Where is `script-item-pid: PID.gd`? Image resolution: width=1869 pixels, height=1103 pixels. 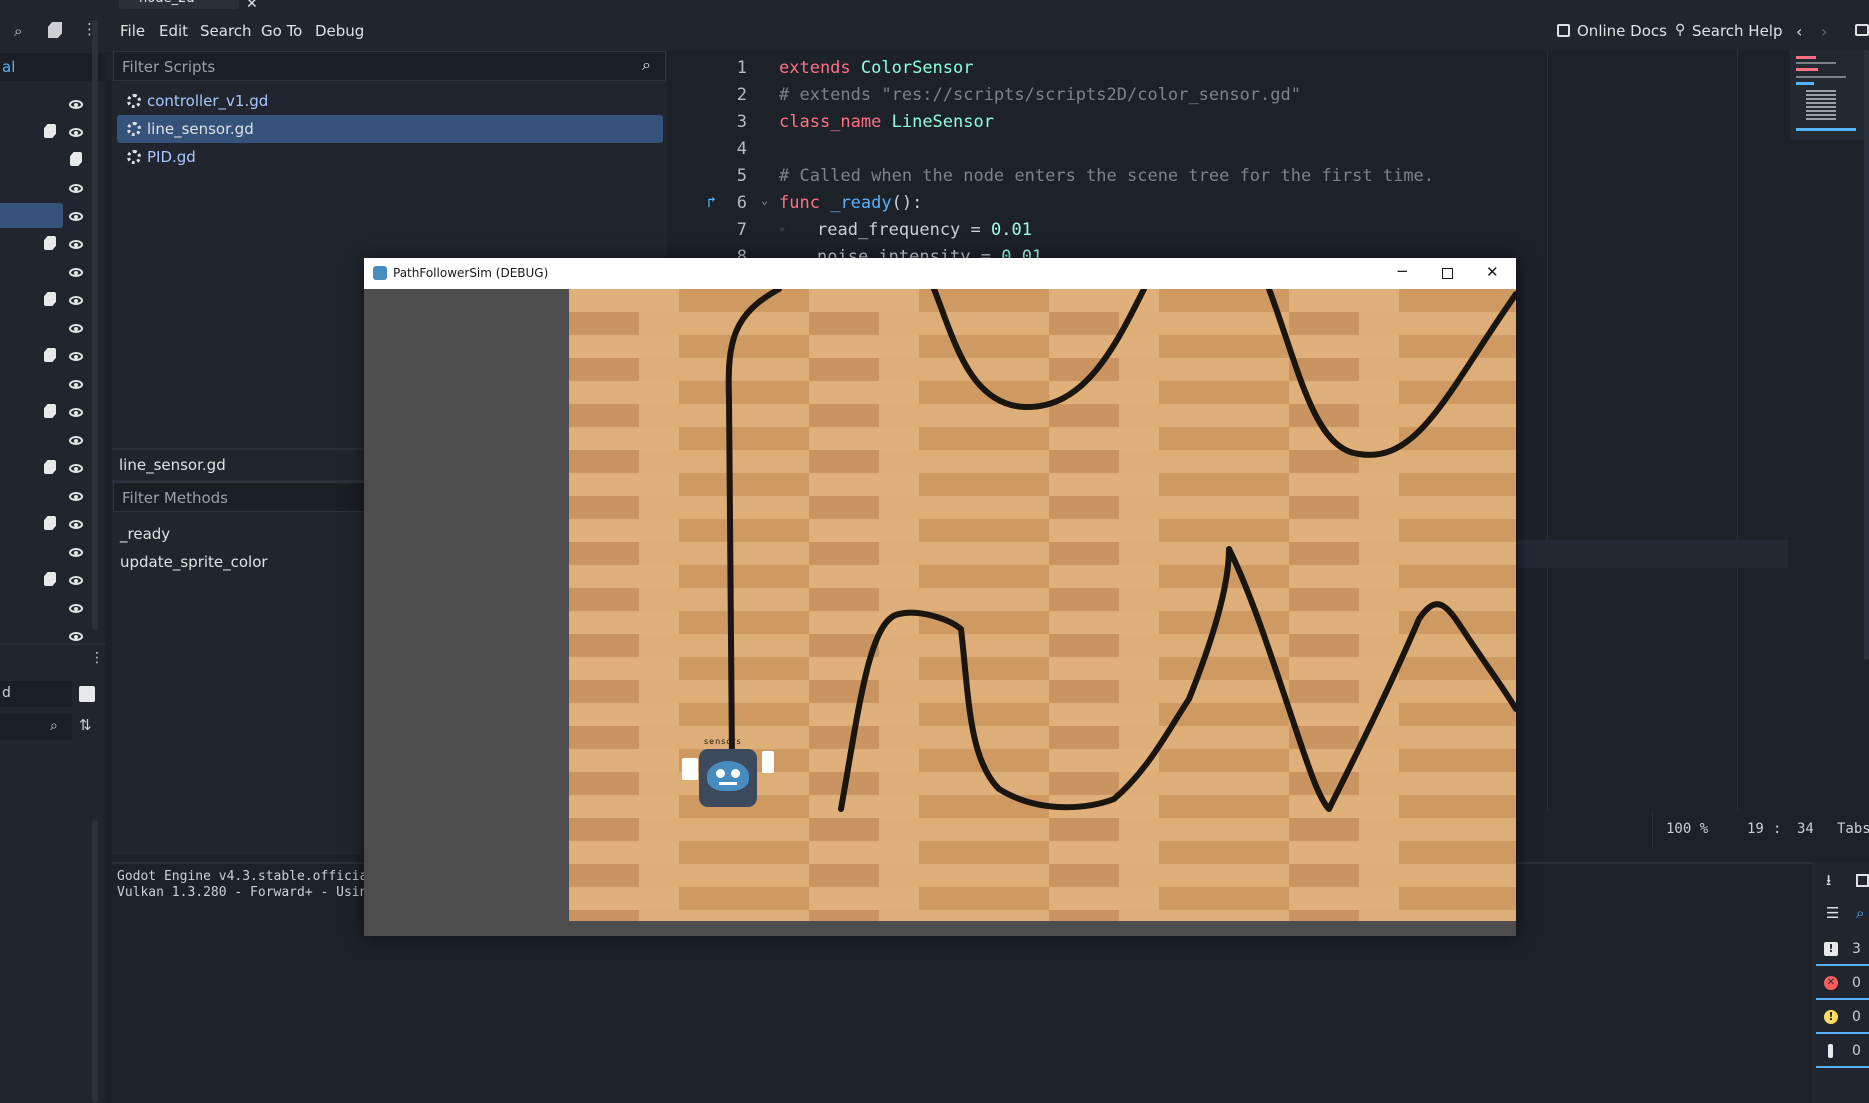
script-item-pid: PID.gd is located at coordinates (390, 157).